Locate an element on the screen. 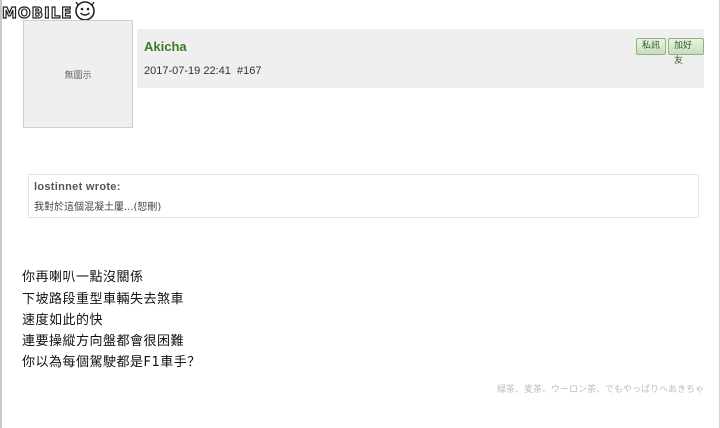 Image resolution: width=720 pixels, height=428 pixels. post-meta: 2017-07-19 22:41 #167 is located at coordinates (202, 71).